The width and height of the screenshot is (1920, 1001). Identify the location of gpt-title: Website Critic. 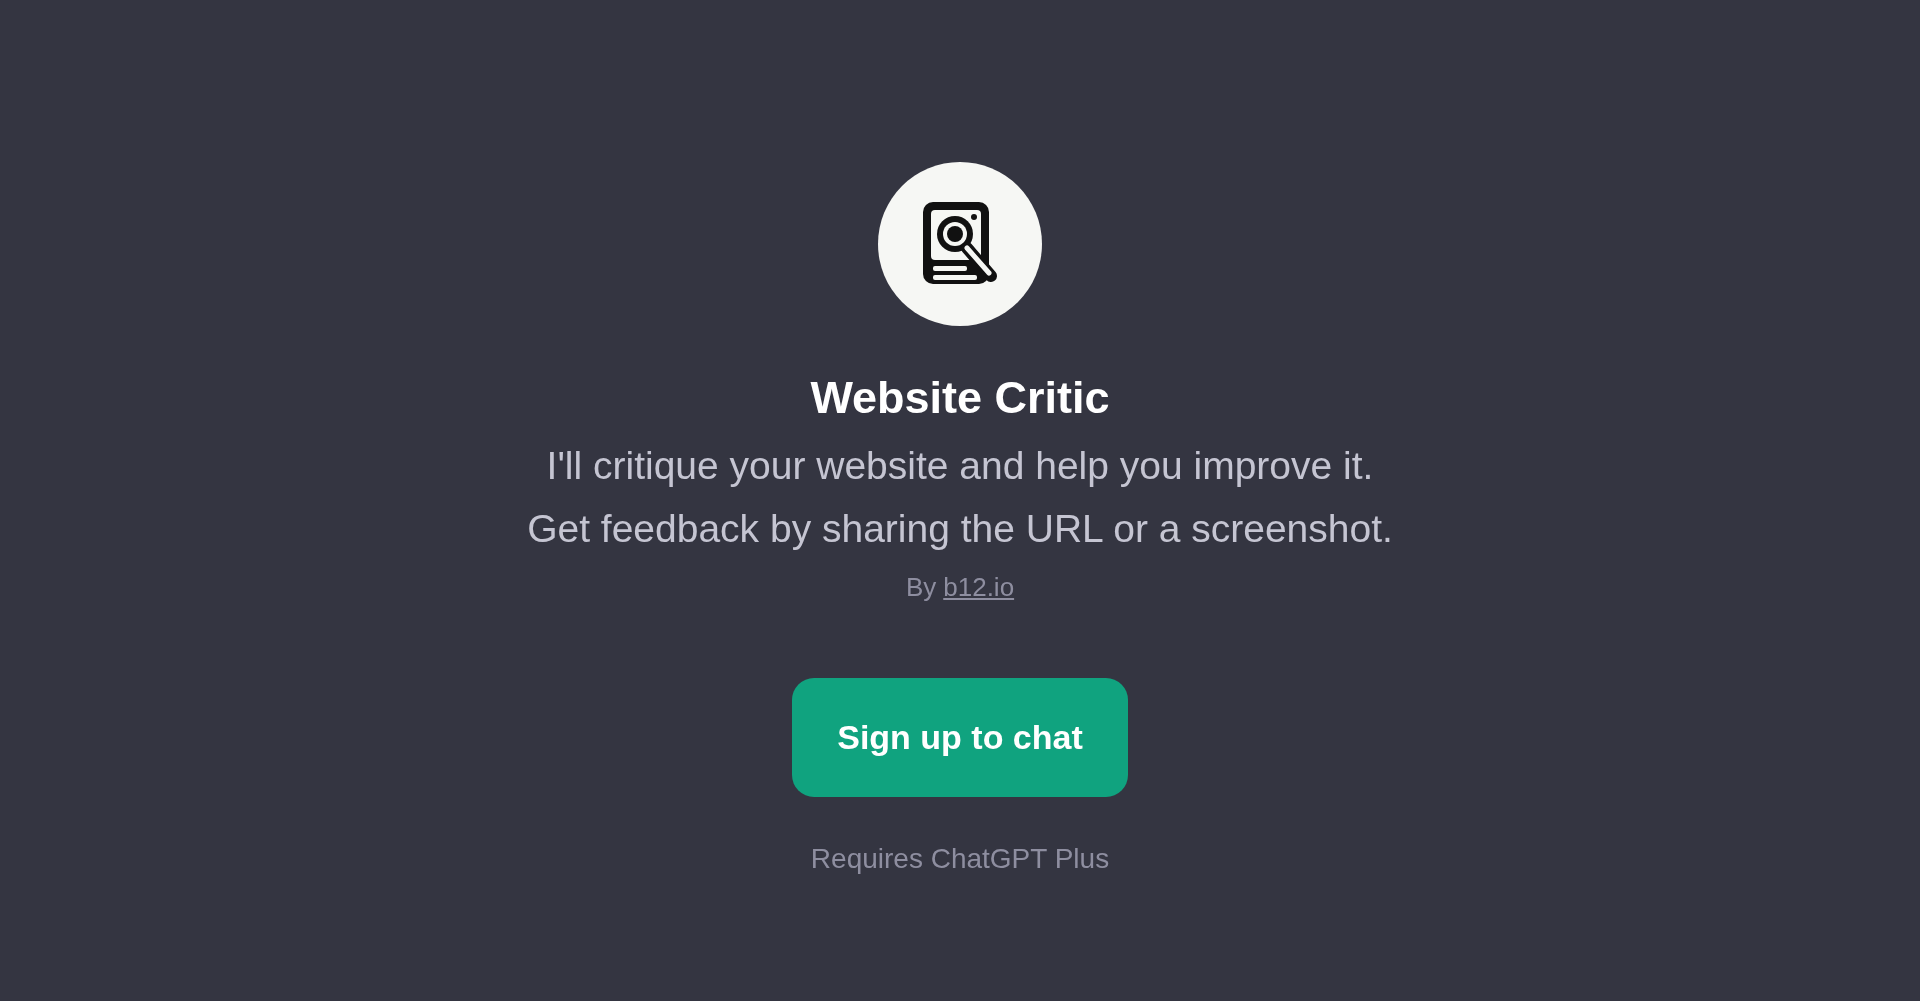
(960, 398).